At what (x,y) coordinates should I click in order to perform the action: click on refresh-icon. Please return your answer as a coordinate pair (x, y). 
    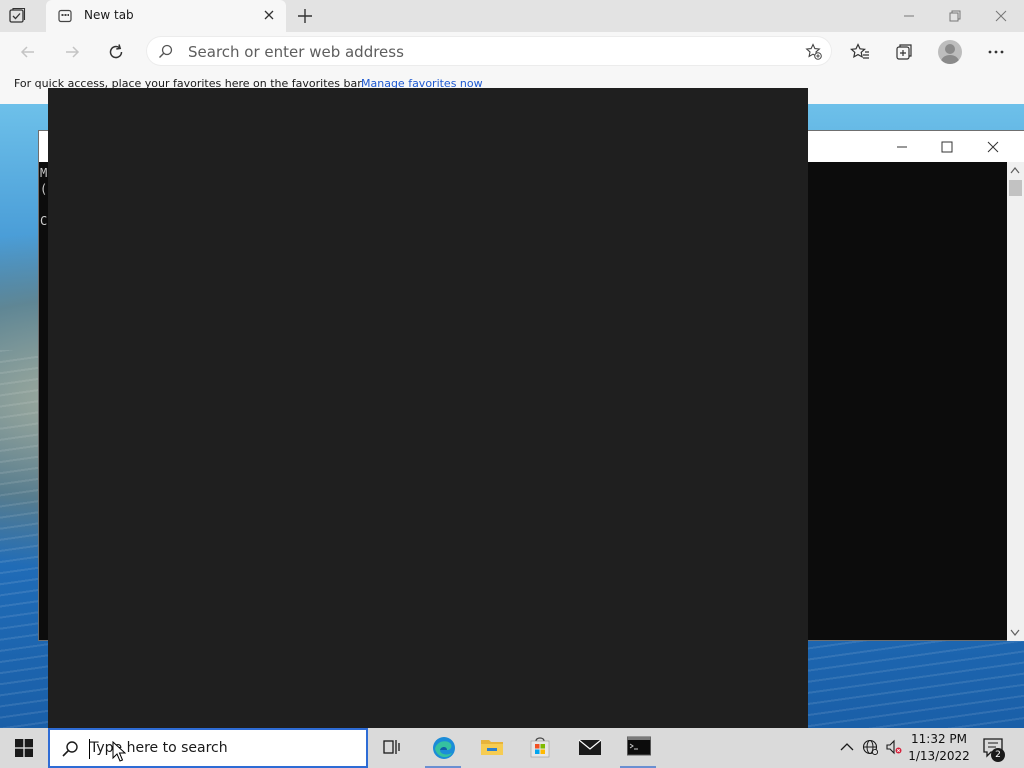
    Looking at the image, I should click on (116, 52).